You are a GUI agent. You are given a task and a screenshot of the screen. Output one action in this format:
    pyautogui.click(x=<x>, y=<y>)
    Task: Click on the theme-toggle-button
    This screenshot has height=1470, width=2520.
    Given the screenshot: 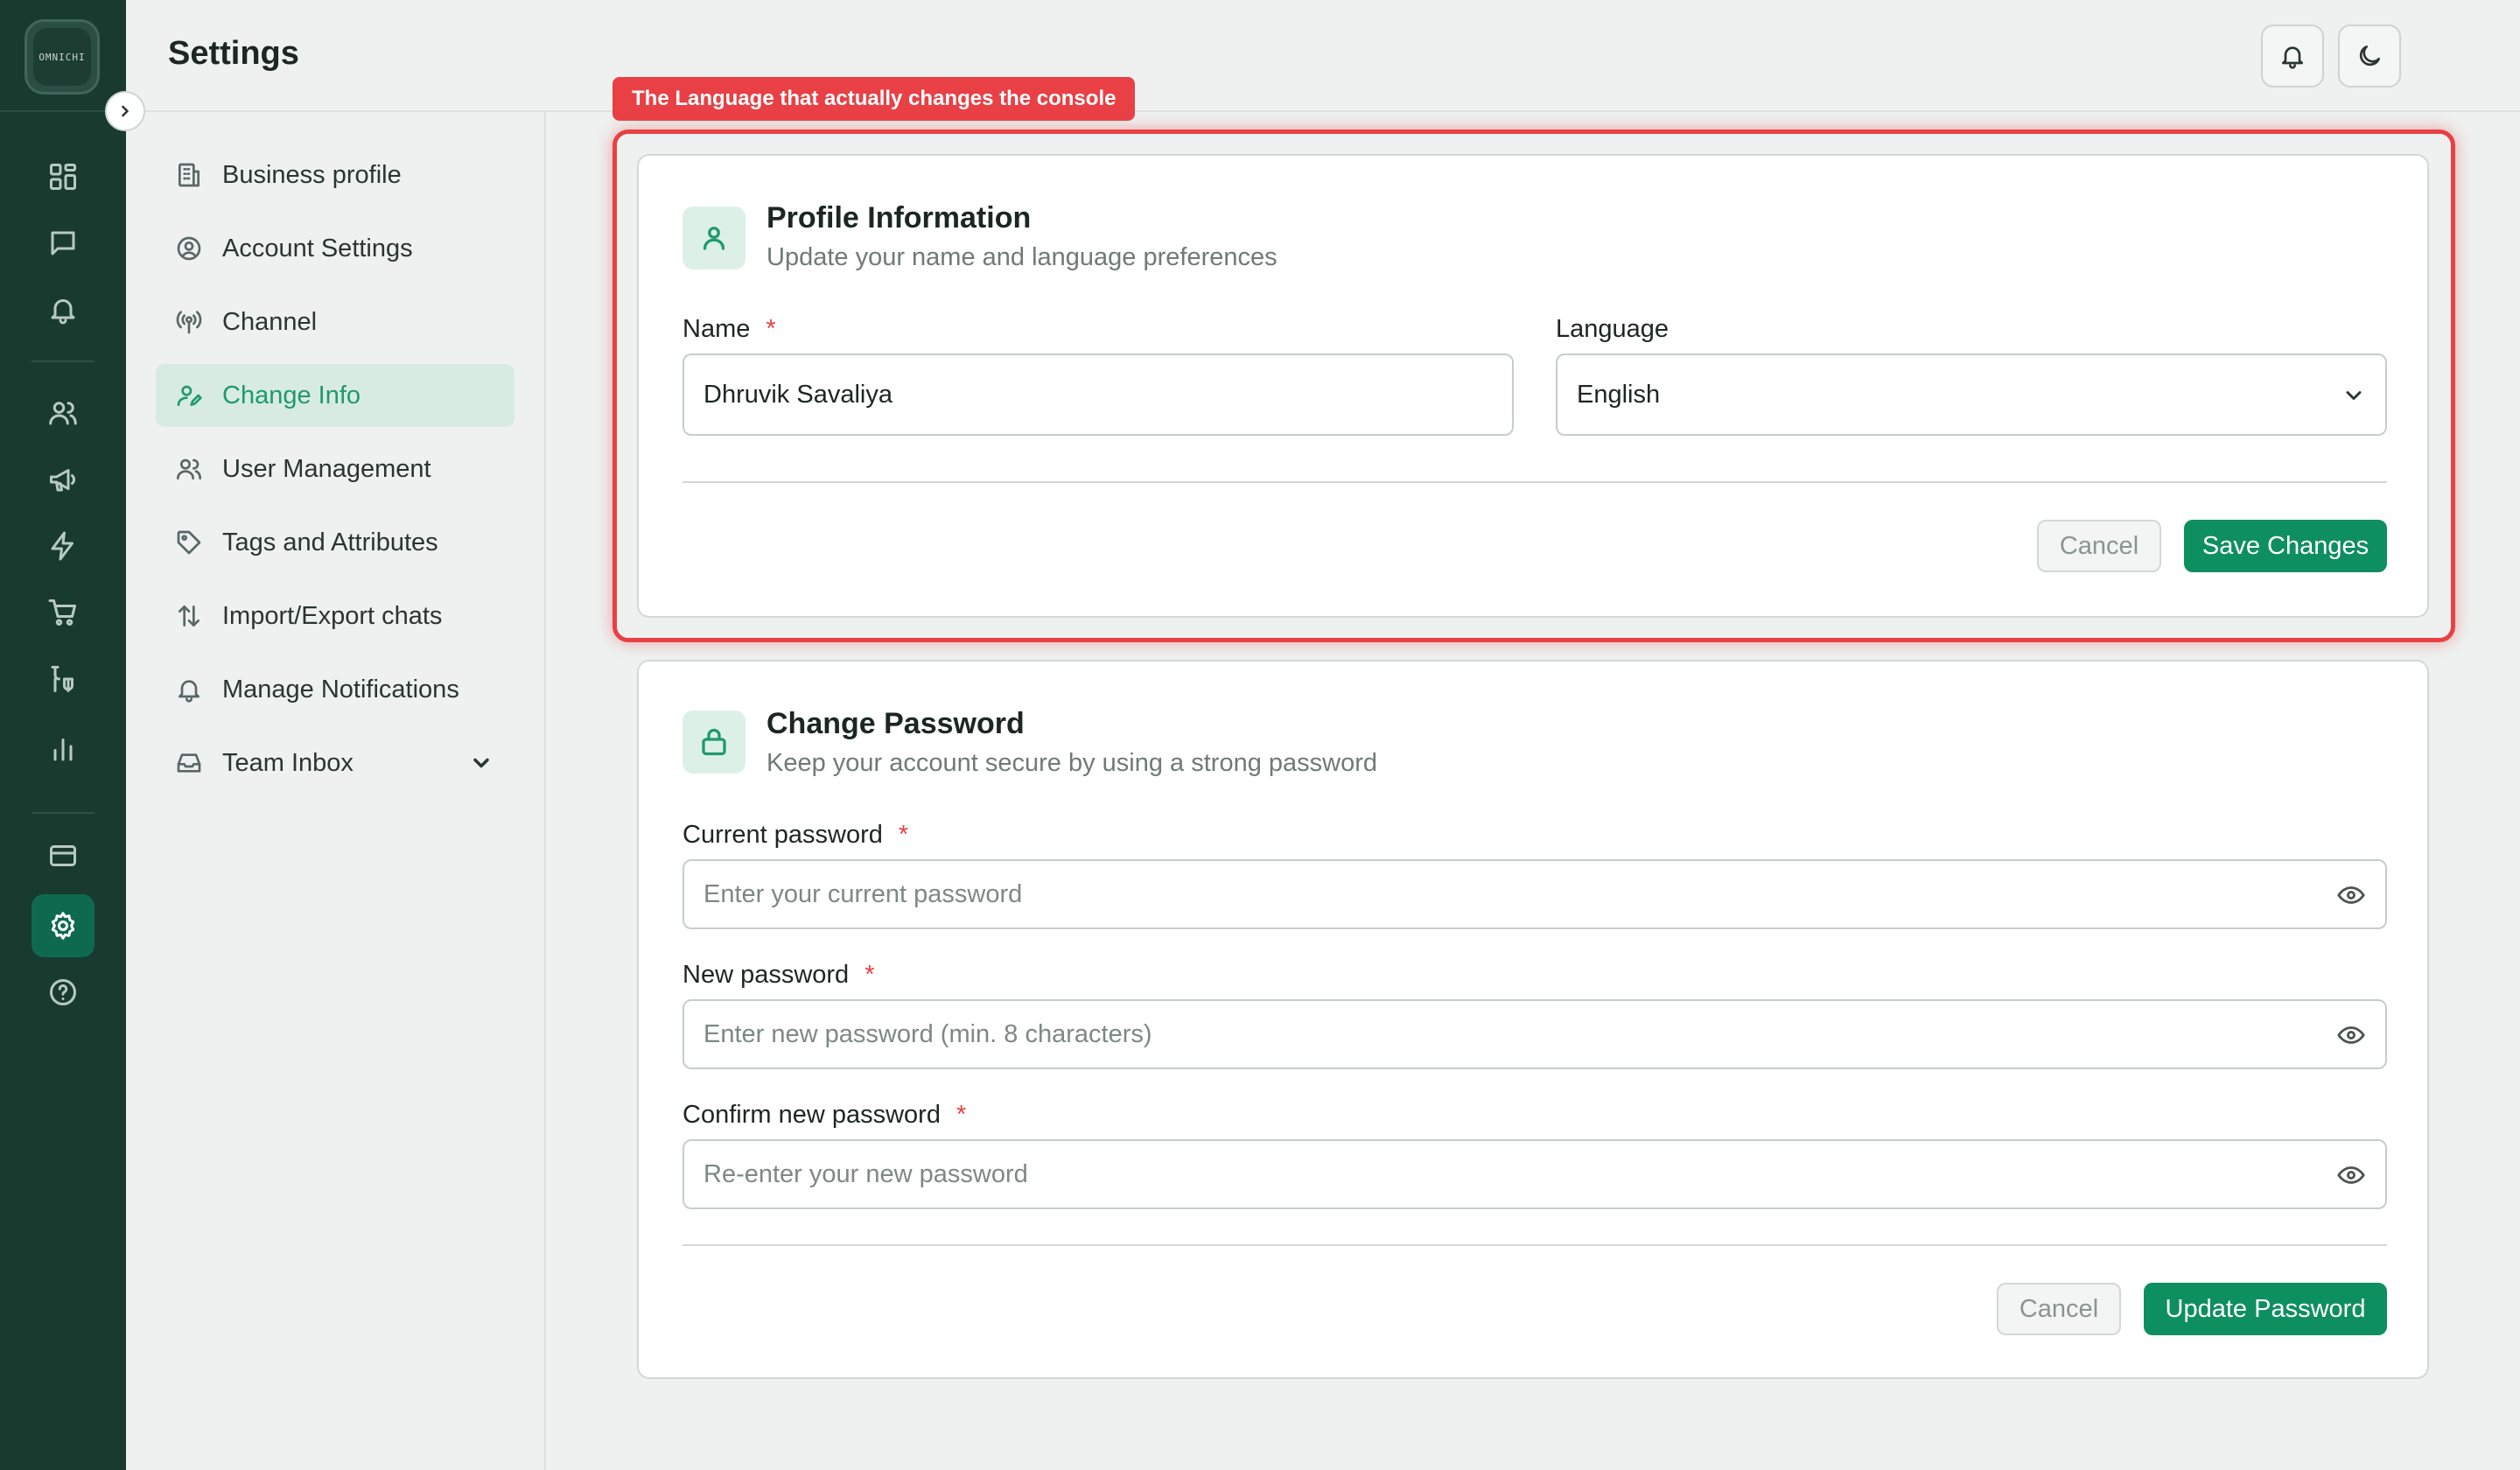 What is the action you would take?
    pyautogui.click(x=2369, y=56)
    